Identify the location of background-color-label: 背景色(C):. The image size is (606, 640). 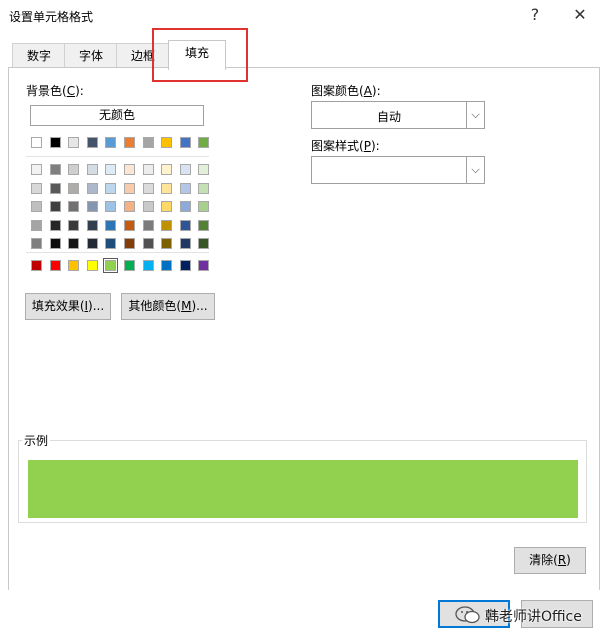
(55, 91).